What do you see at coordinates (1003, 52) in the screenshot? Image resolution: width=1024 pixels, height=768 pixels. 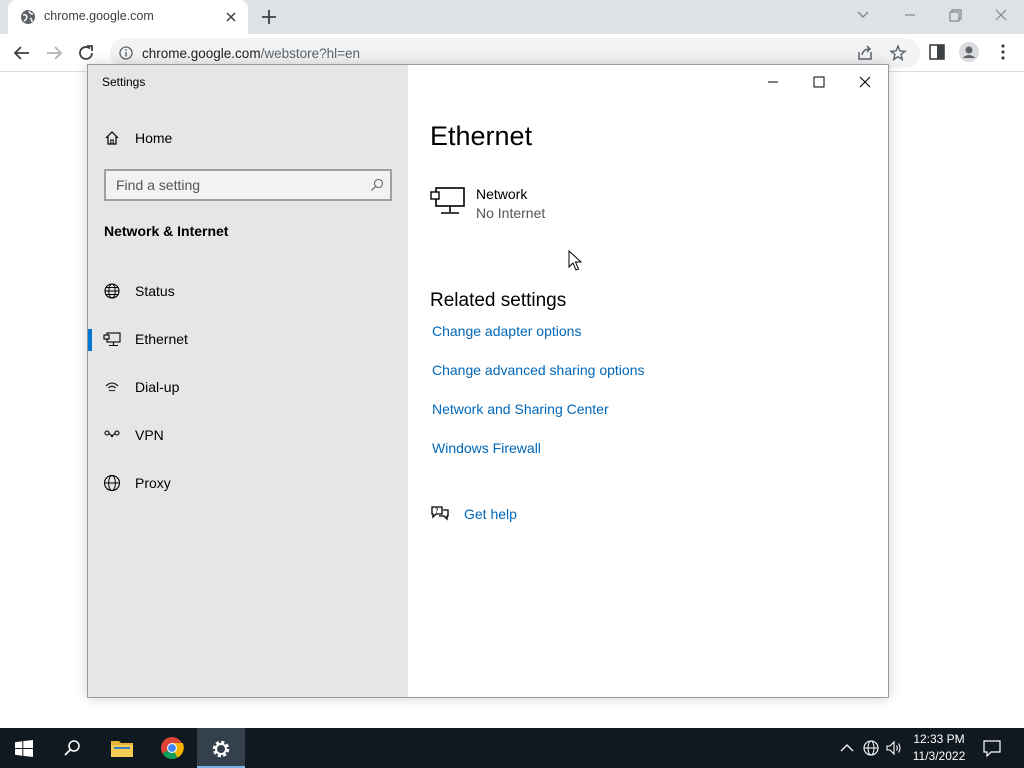 I see `browser-menu-icon` at bounding box center [1003, 52].